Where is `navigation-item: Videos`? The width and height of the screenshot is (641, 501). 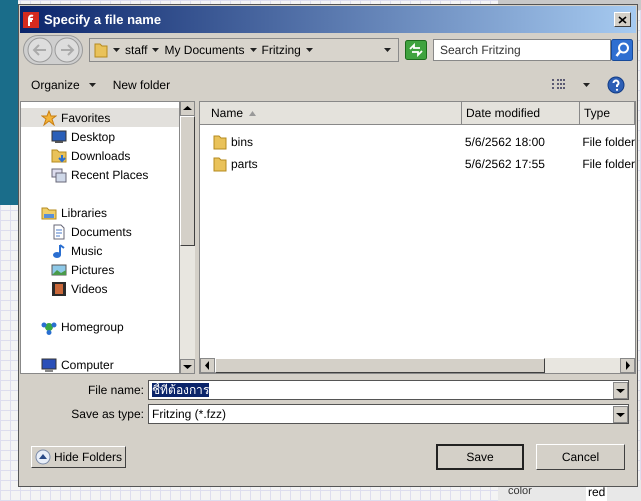 navigation-item: Videos is located at coordinates (100, 288).